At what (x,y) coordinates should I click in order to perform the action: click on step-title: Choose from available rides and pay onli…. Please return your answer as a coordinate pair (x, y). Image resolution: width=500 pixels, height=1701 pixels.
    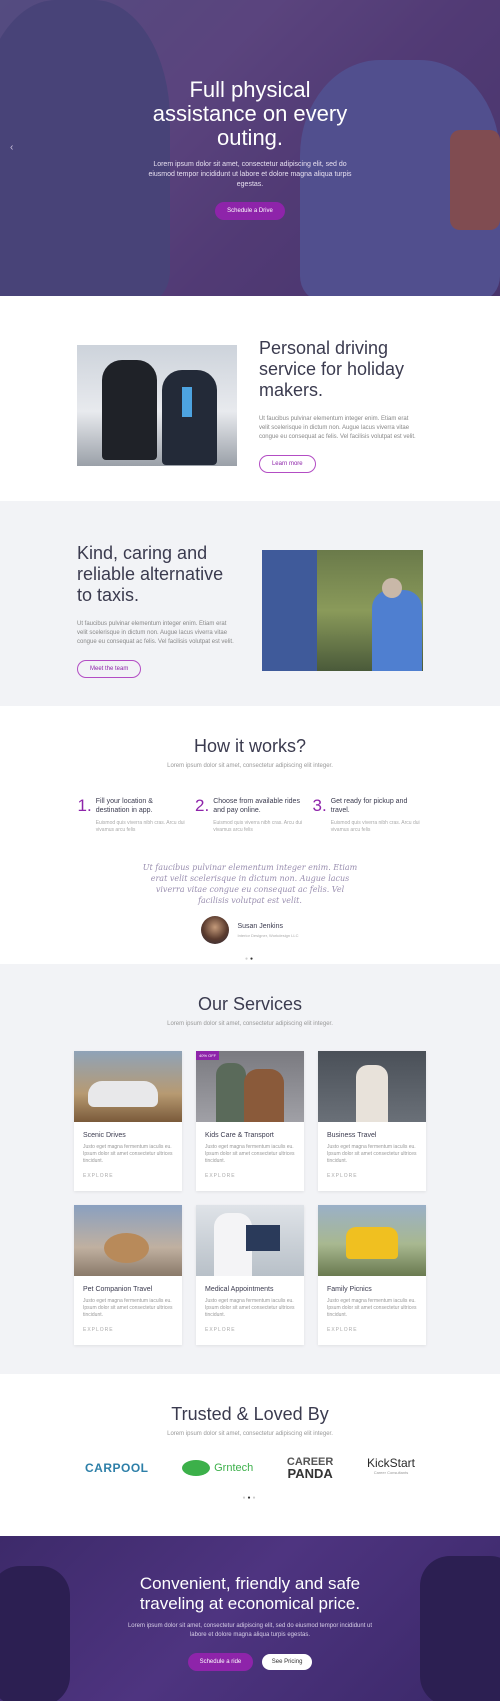
    Looking at the image, I should click on (256, 806).